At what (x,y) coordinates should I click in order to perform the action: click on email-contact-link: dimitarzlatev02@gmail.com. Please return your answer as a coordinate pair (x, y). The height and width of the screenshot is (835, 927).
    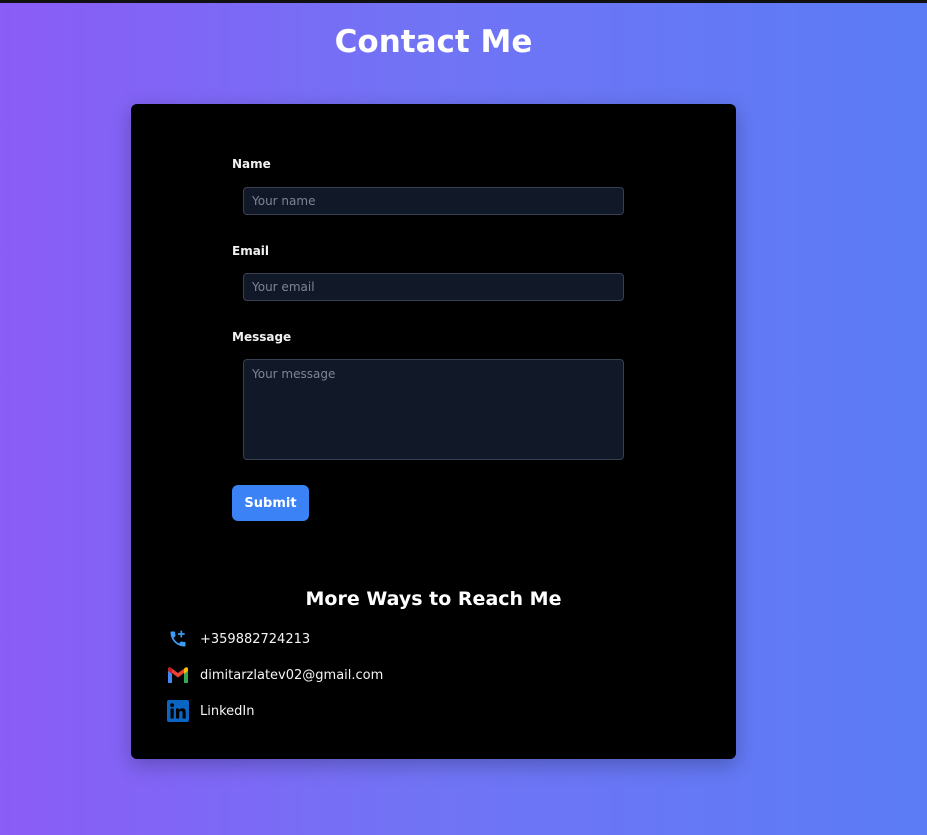
    Looking at the image, I should click on (274, 675).